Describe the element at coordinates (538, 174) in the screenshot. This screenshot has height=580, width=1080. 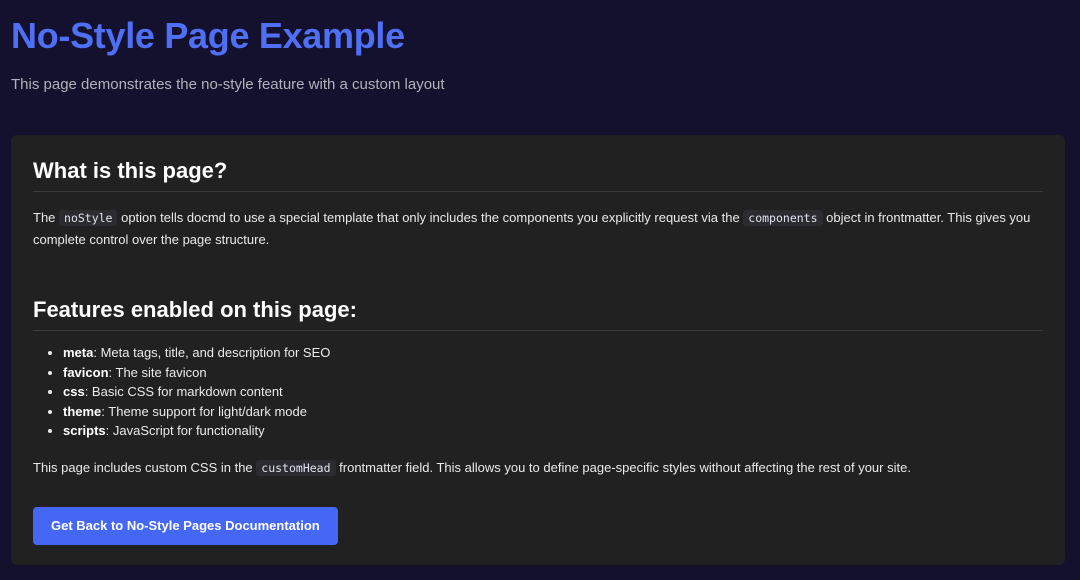
I see `section-heading-what-is-this-page: What is this page?` at that location.